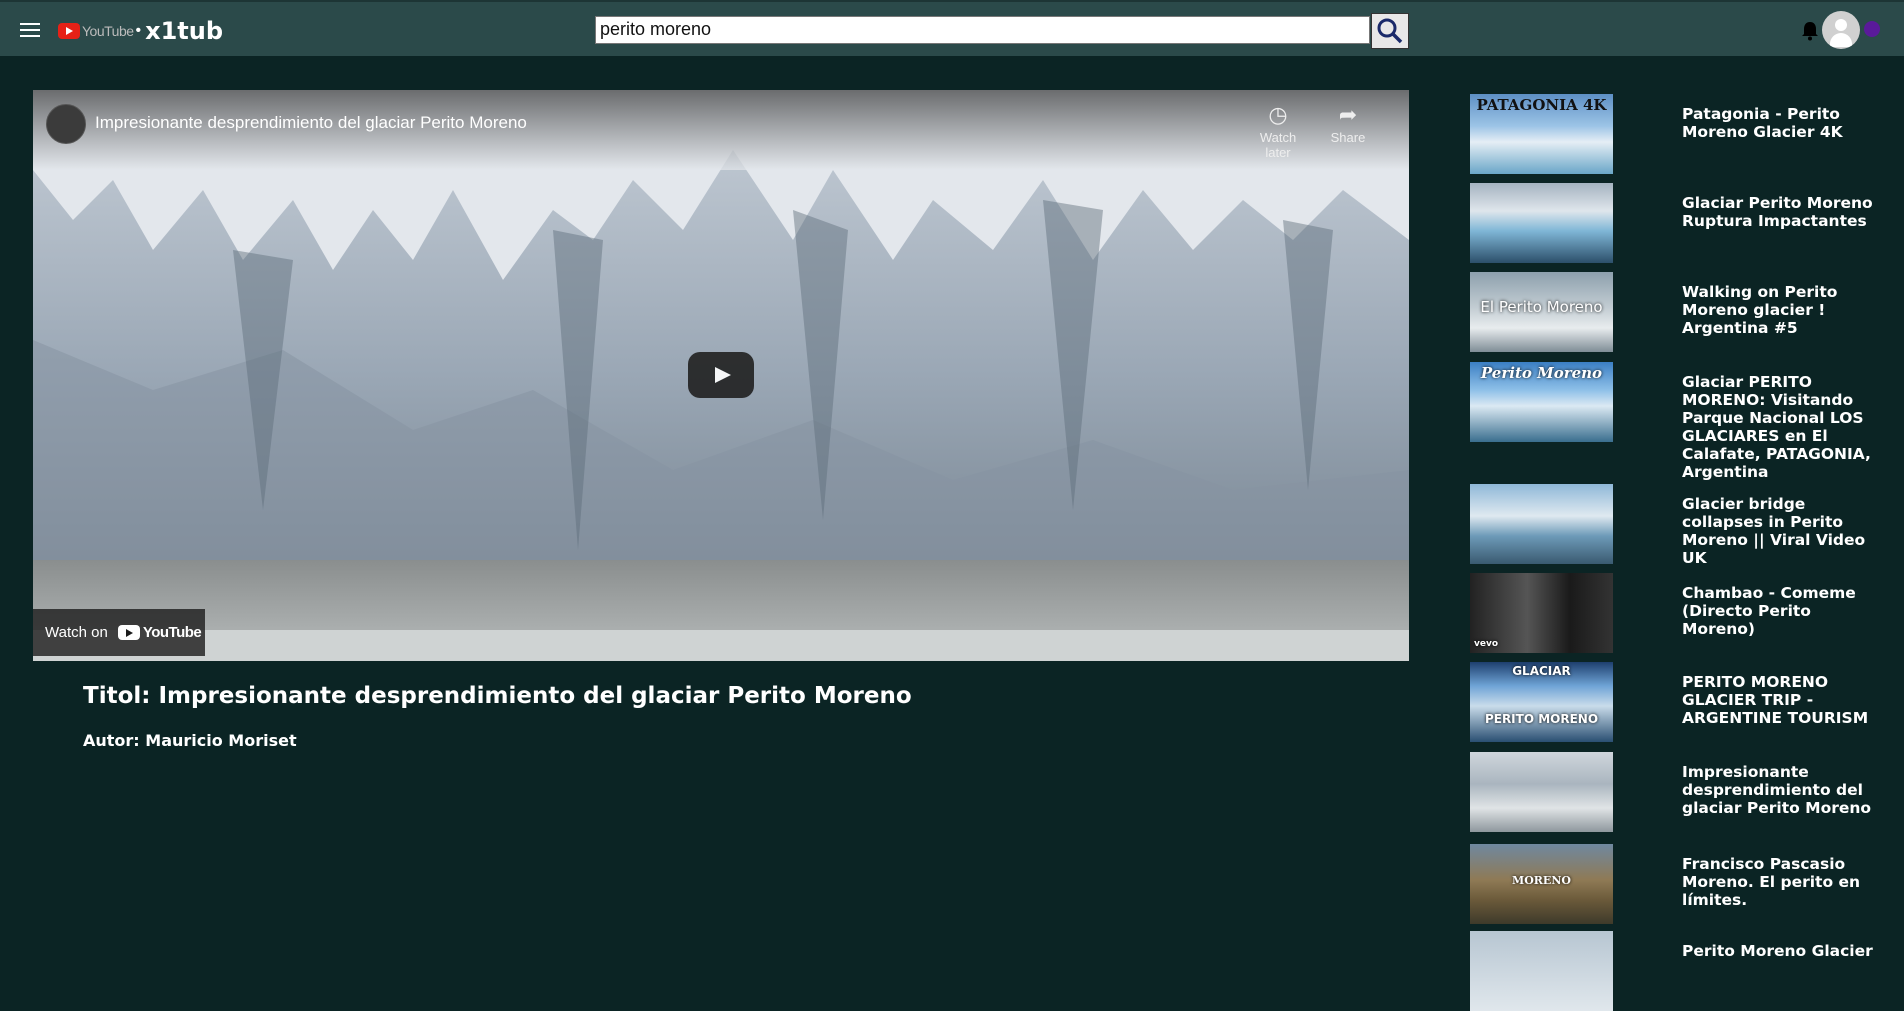 Image resolution: width=1904 pixels, height=1011 pixels. What do you see at coordinates (190, 740) in the screenshot?
I see `video-info-author: Autor: Mauricio Moriset` at bounding box center [190, 740].